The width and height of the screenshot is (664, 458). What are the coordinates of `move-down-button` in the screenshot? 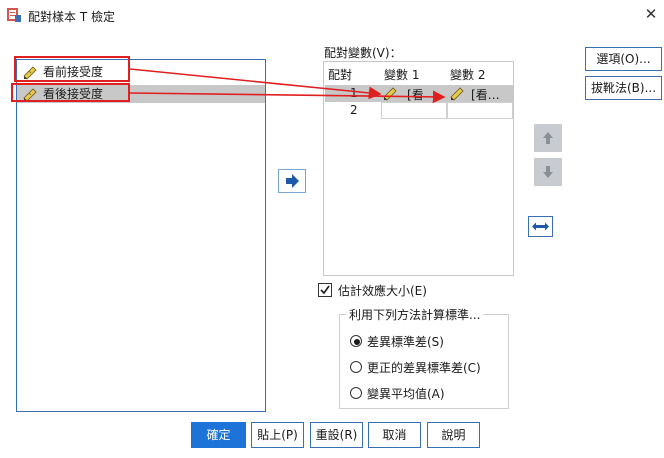 It's located at (548, 172).